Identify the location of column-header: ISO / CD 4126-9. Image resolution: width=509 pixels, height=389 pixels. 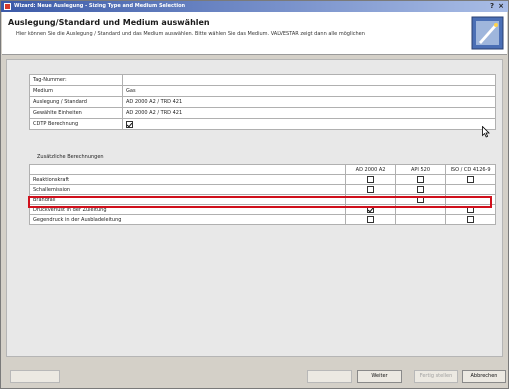
(470, 169).